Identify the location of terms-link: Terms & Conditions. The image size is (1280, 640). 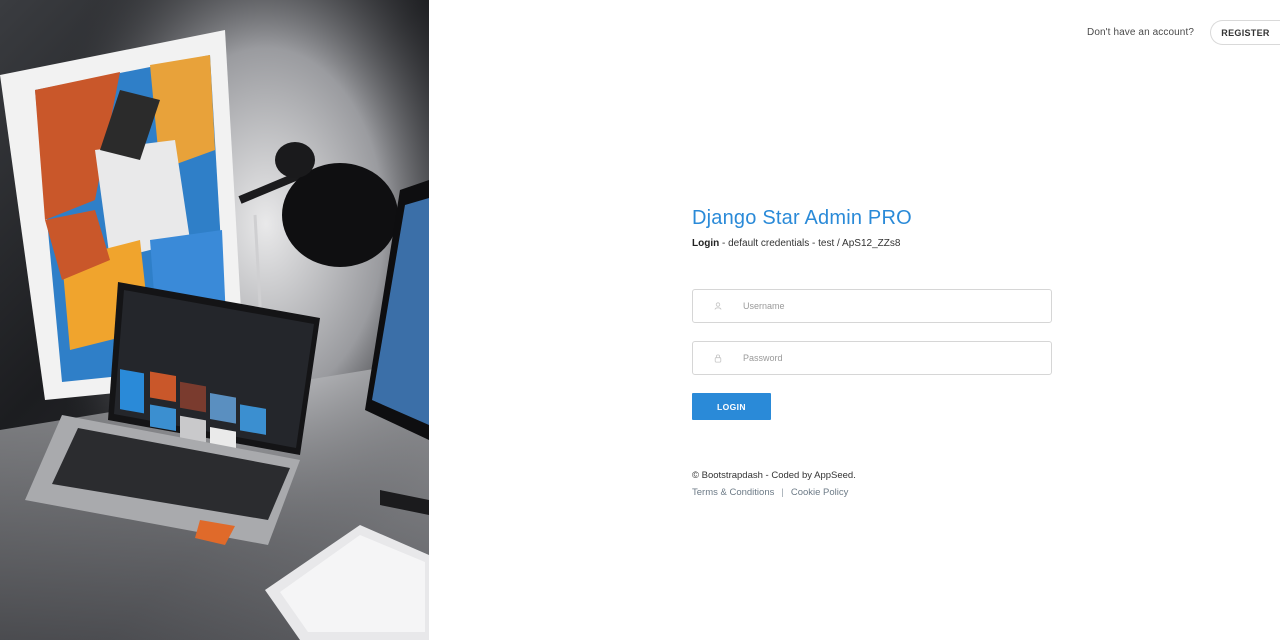
(733, 492).